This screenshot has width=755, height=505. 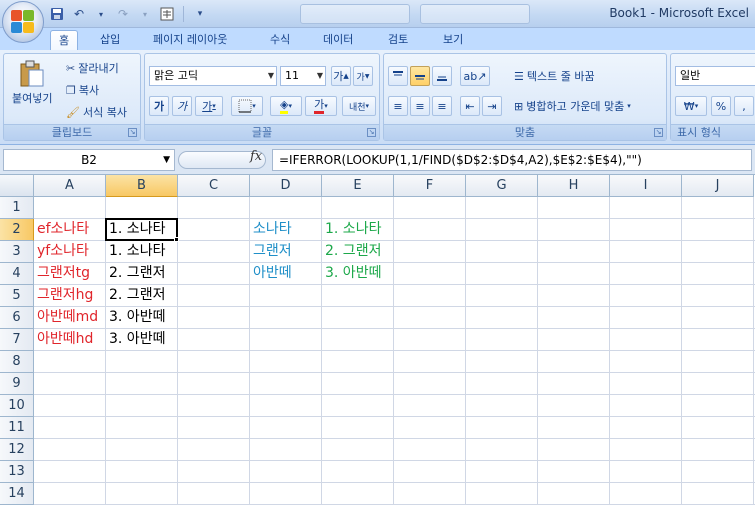 What do you see at coordinates (492, 106) in the screenshot?
I see `increase-indent-button: ⇥` at bounding box center [492, 106].